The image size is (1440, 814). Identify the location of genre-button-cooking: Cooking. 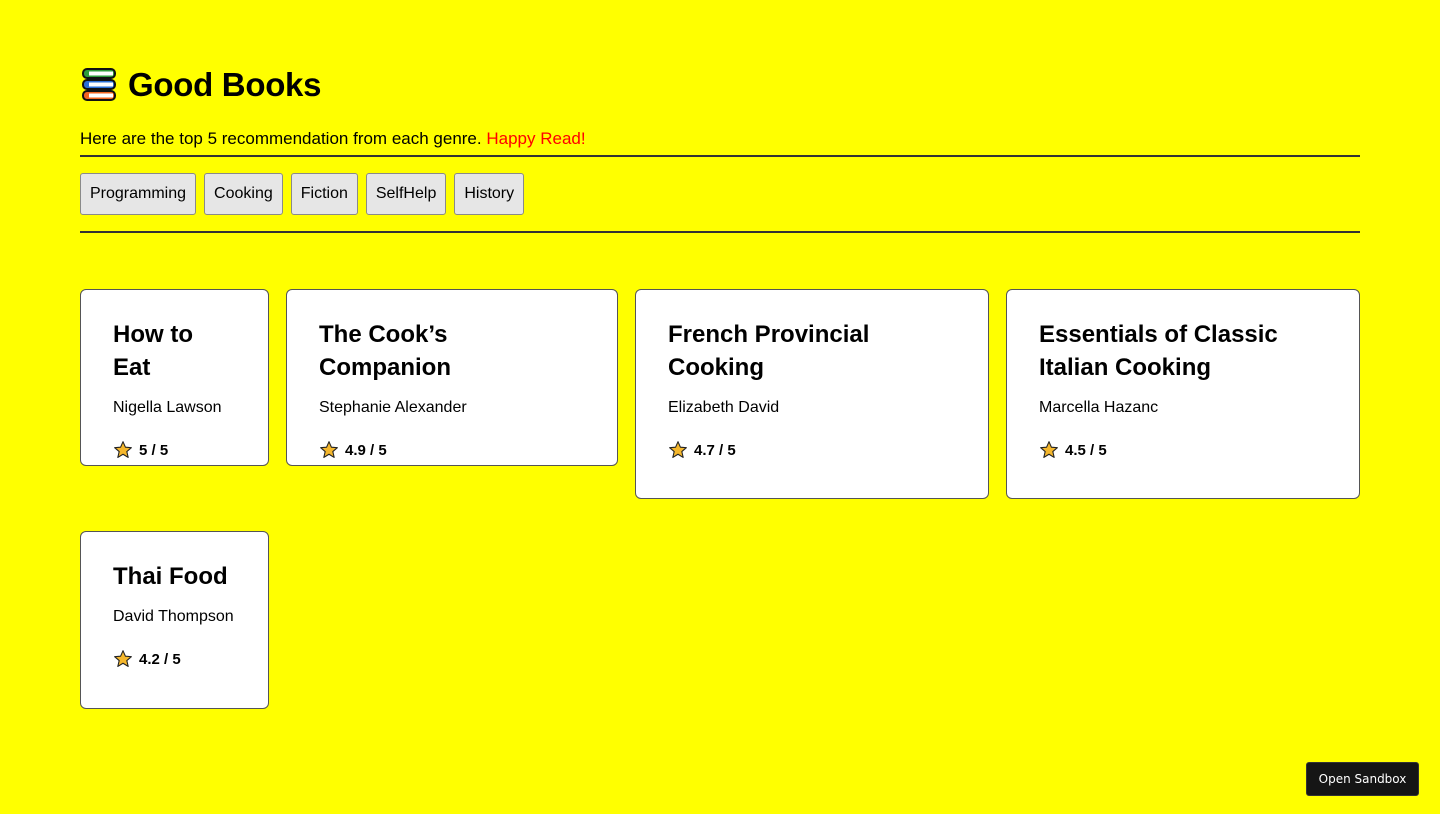
(243, 194).